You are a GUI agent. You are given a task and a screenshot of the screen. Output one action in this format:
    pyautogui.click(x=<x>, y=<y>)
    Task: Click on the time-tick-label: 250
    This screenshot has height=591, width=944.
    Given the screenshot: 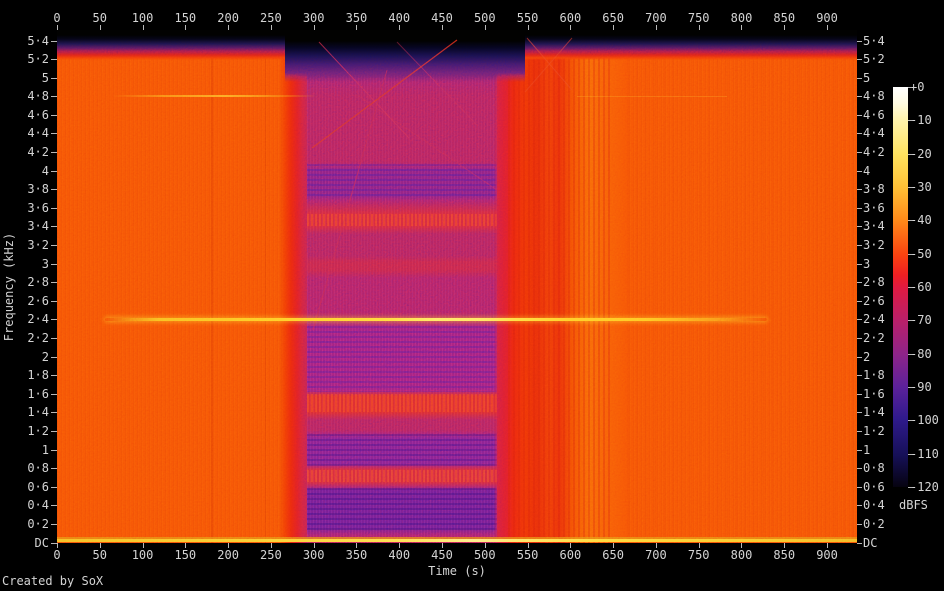 What is the action you would take?
    pyautogui.click(x=271, y=555)
    